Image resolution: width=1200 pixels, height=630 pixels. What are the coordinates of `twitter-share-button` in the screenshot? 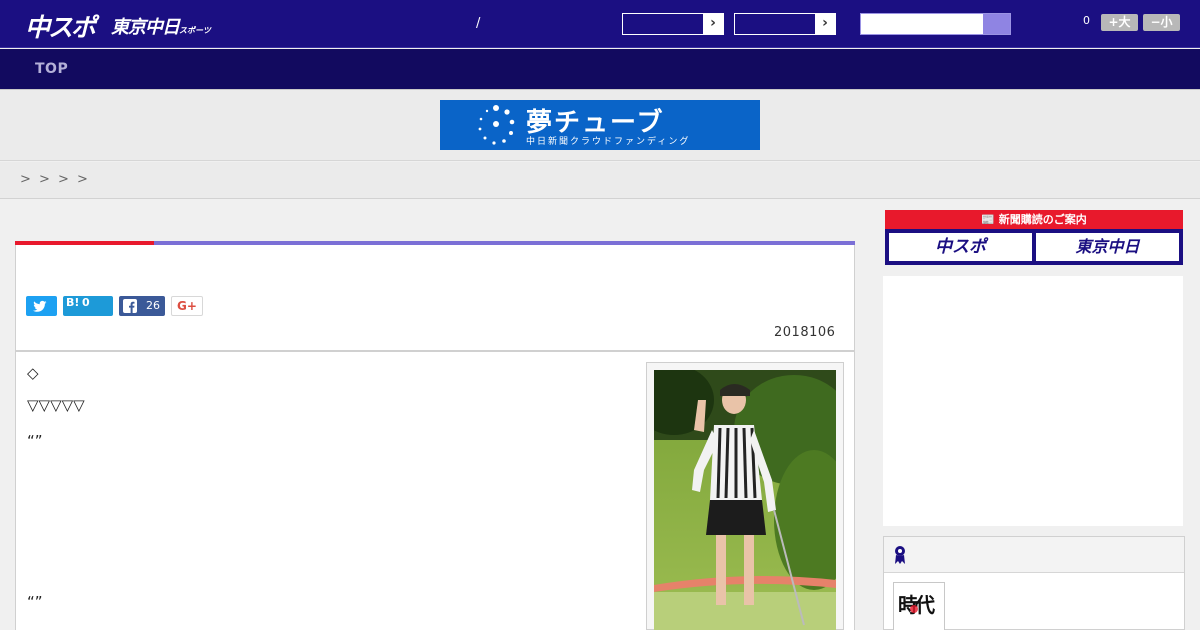 It's located at (41, 306).